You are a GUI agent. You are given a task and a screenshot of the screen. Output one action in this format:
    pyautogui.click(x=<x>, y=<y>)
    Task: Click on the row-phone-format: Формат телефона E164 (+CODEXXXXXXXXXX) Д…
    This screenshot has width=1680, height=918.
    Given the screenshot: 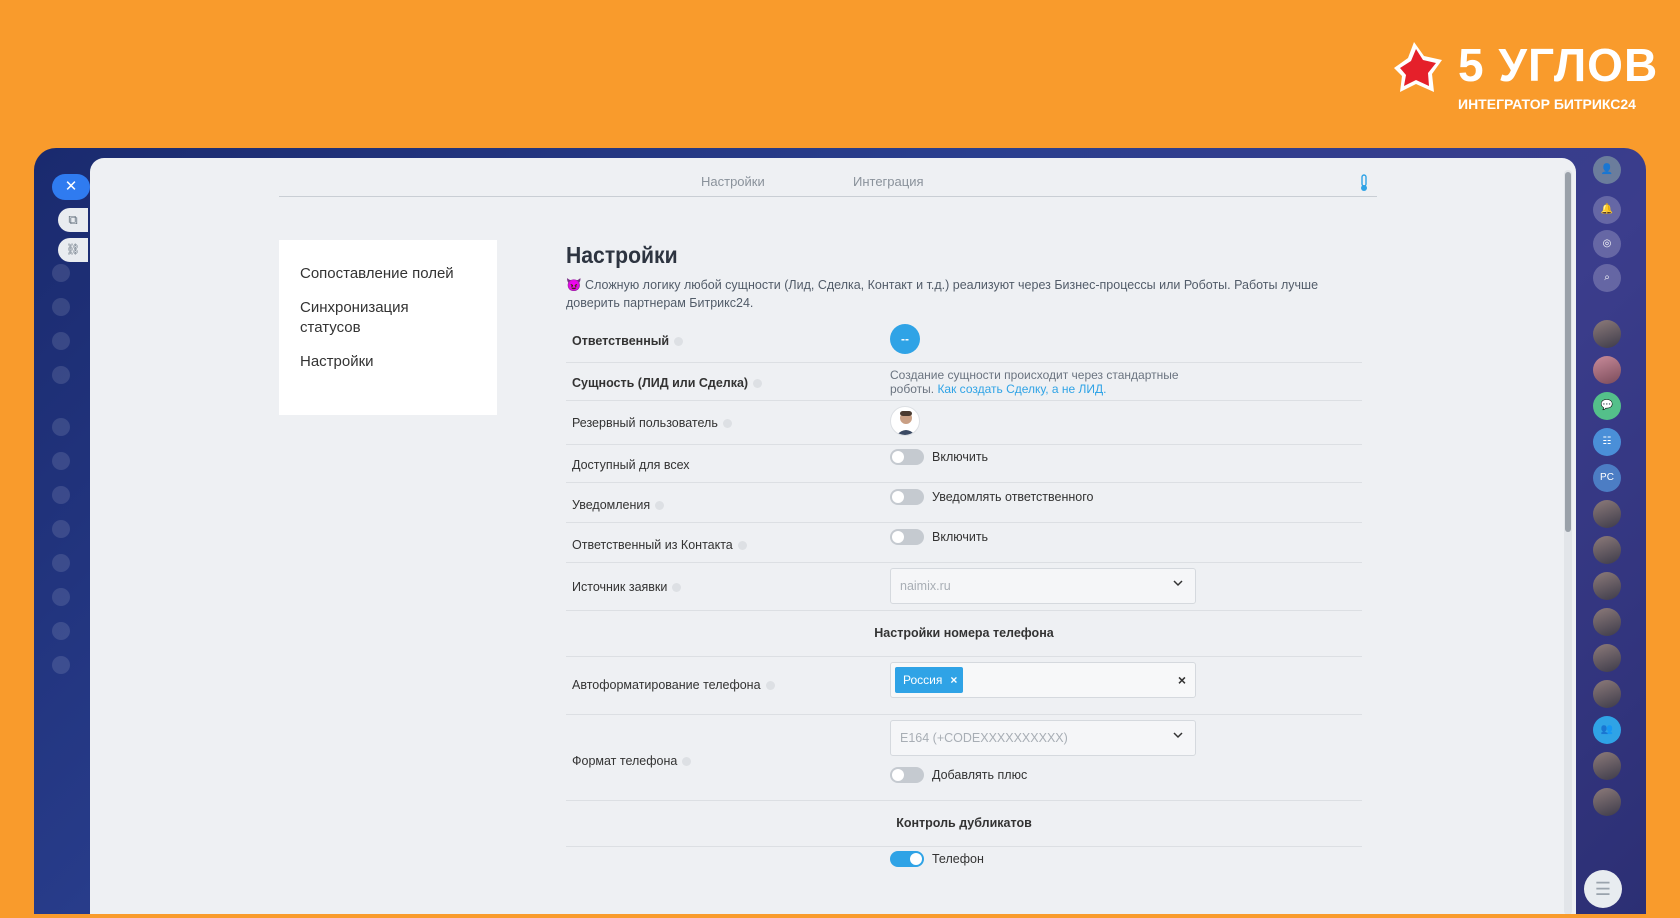 What is the action you would take?
    pyautogui.click(x=964, y=757)
    